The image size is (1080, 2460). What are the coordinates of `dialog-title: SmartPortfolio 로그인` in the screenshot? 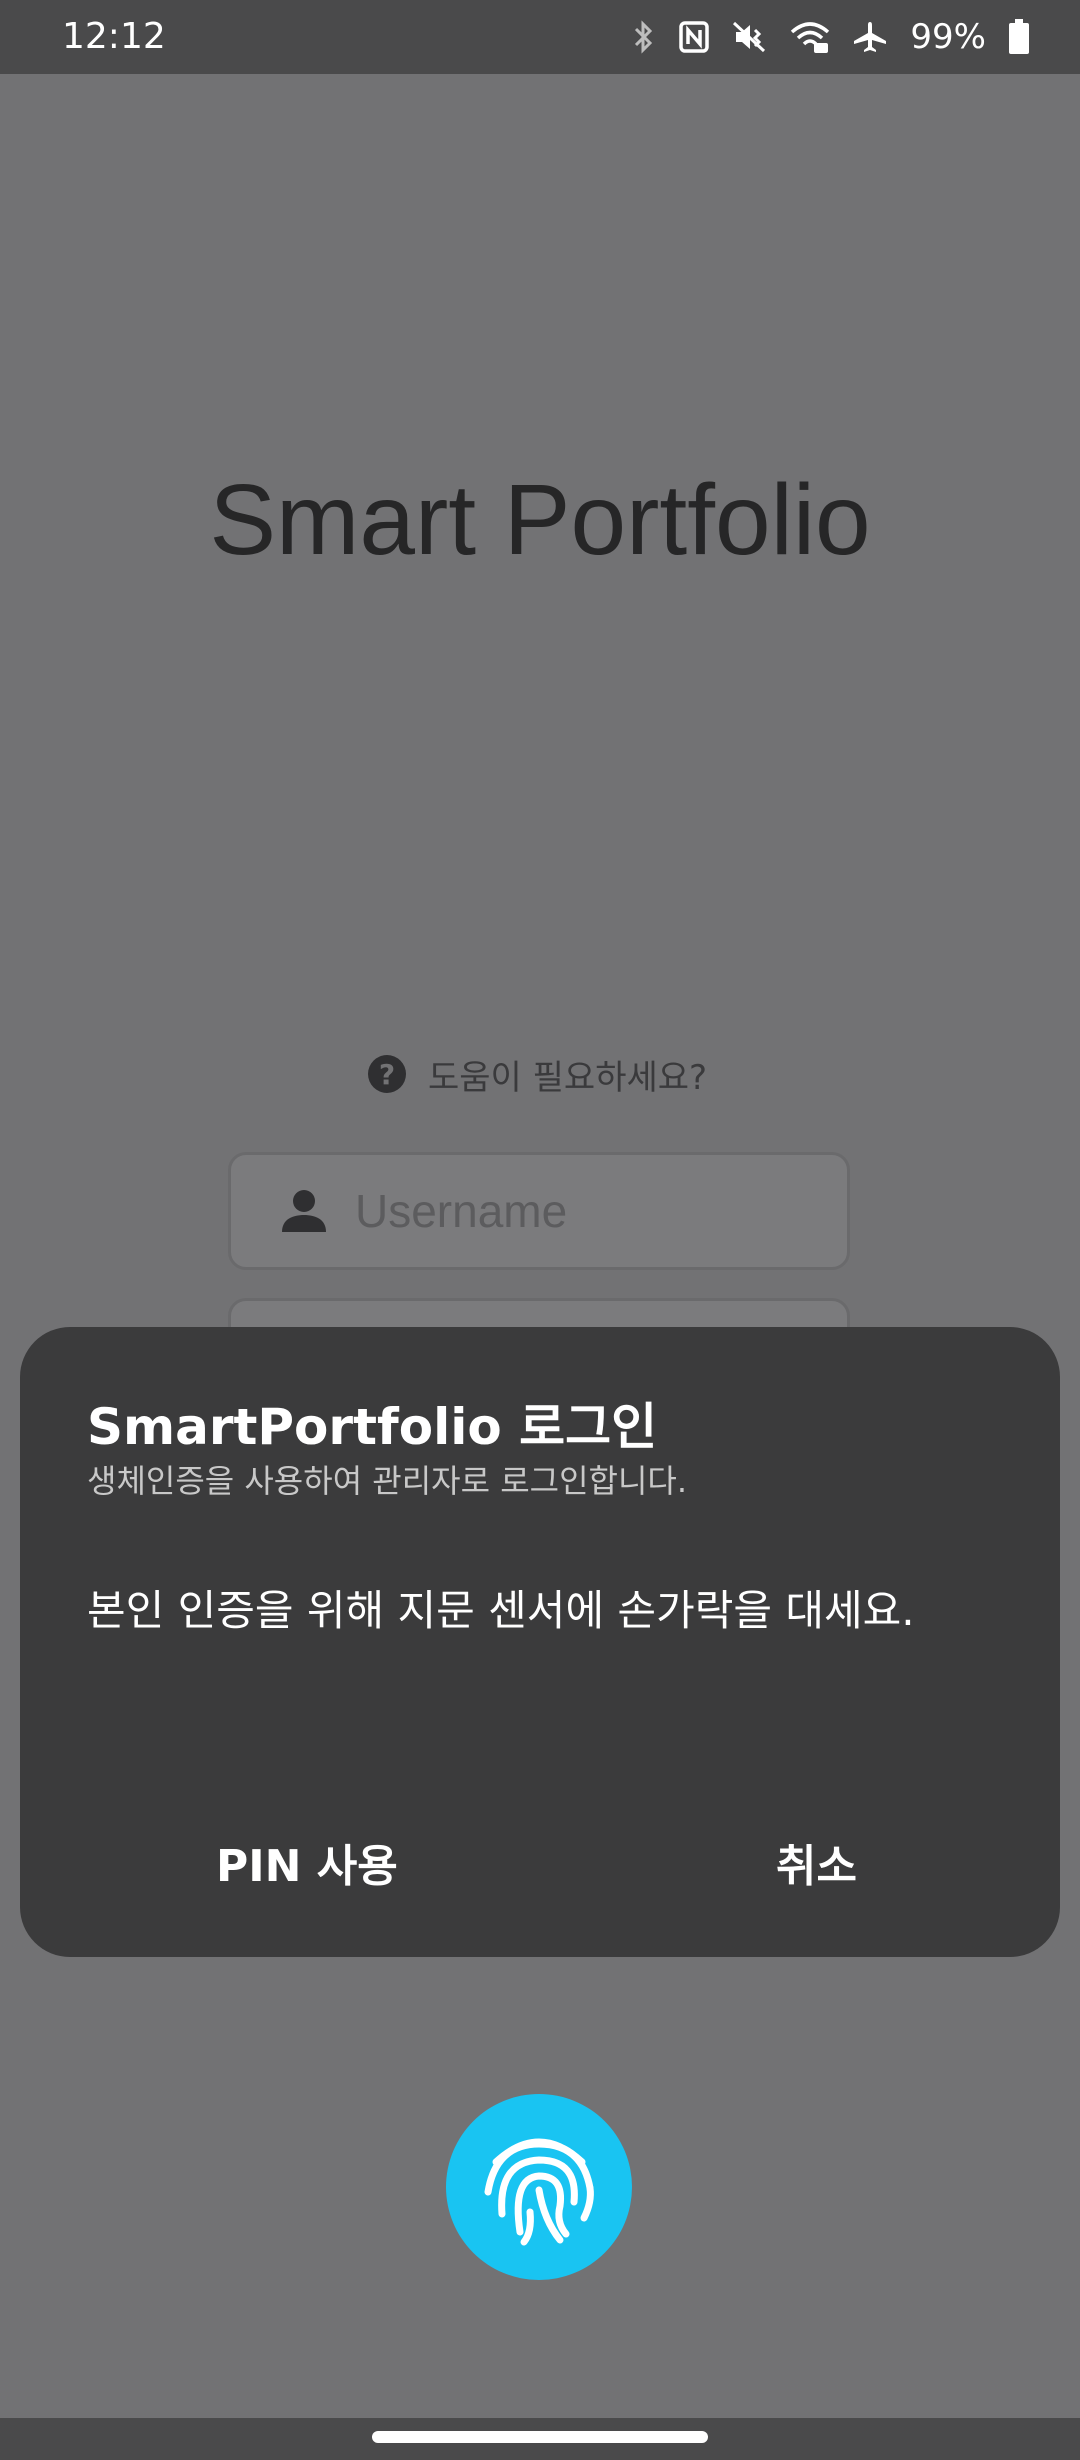 It's located at (372, 1427).